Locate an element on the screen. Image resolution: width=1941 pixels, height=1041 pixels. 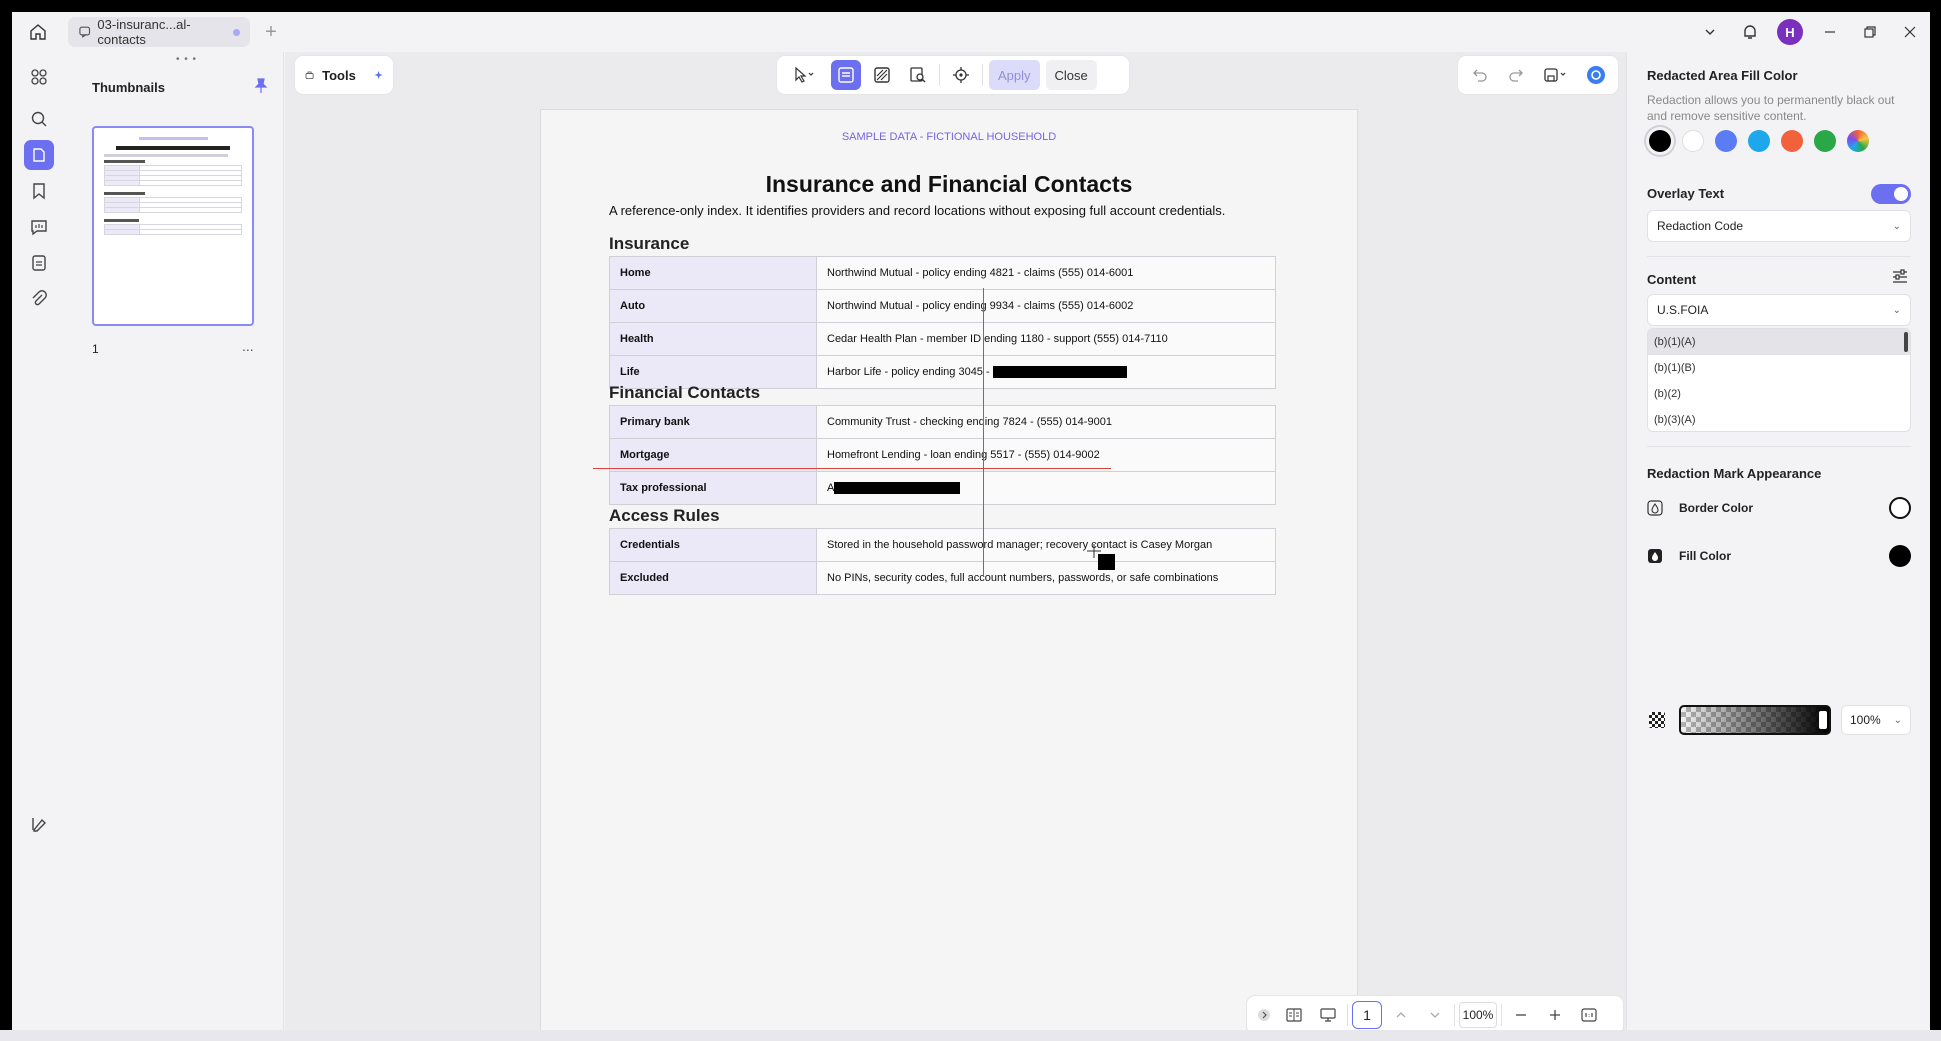
sample-banner: SAMPLE DATA - FICTIONAL HOUSEHOLD is located at coordinates (949, 137).